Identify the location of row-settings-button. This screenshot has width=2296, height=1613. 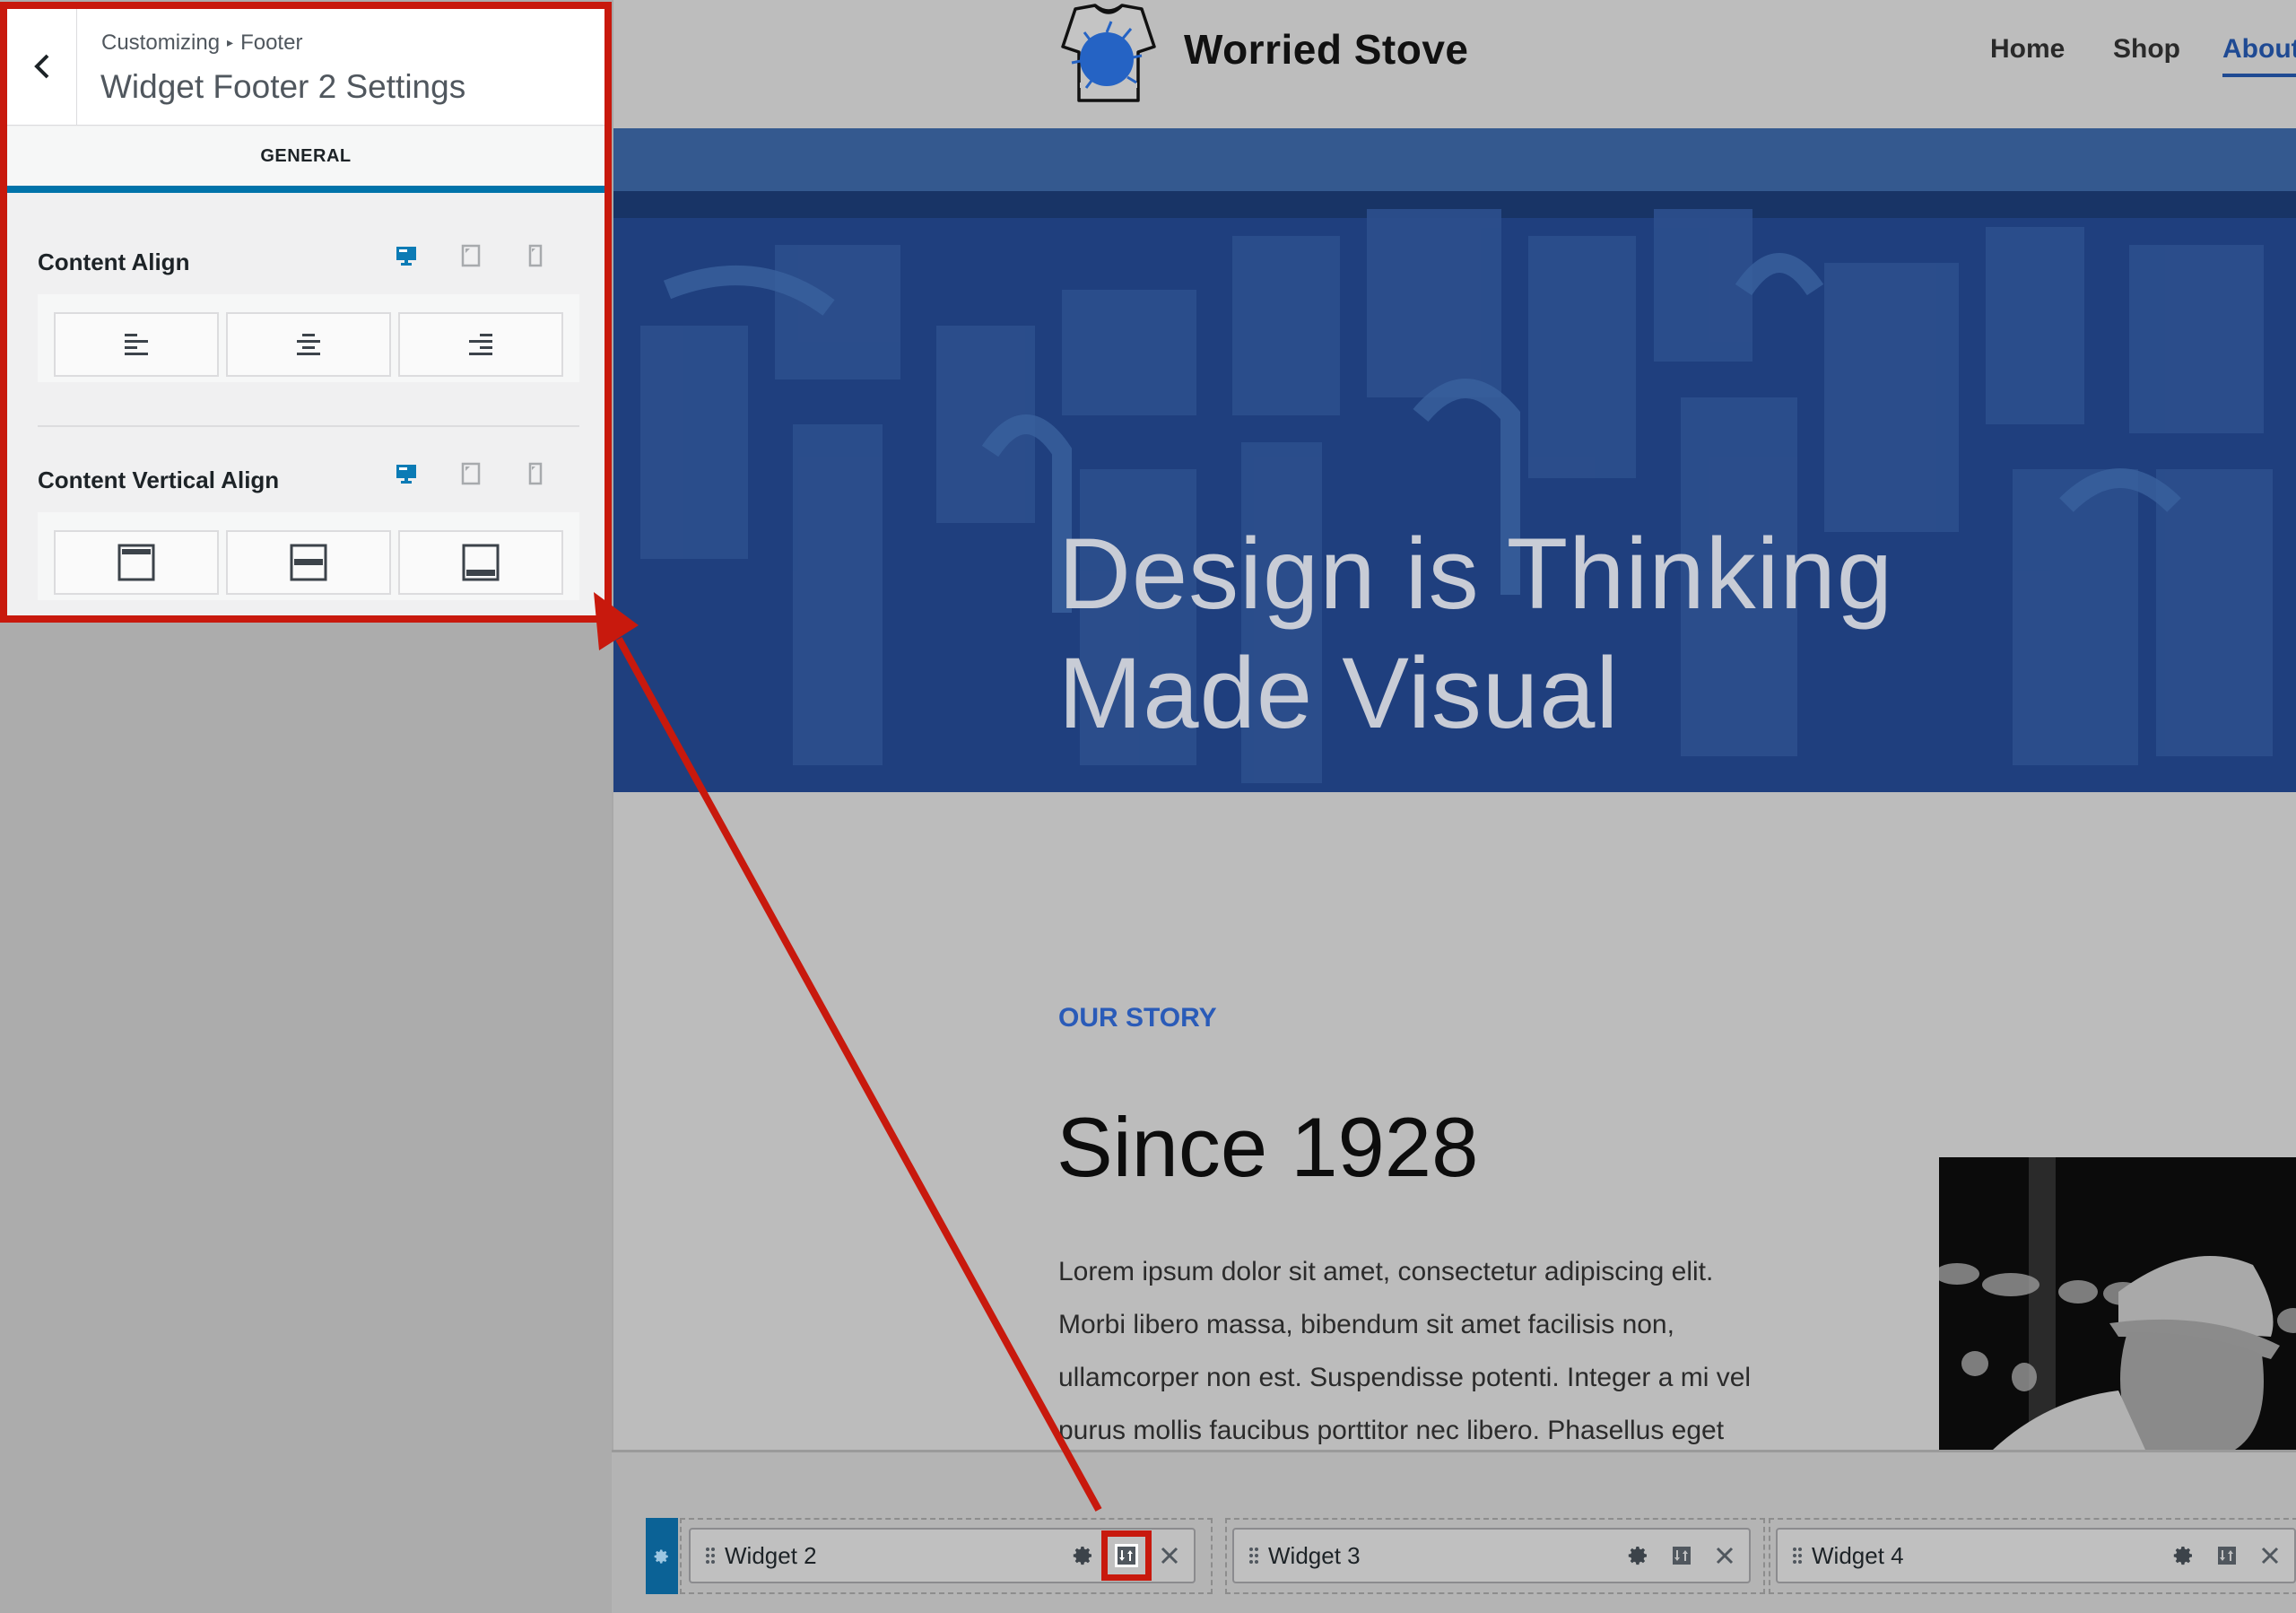
(662, 1556).